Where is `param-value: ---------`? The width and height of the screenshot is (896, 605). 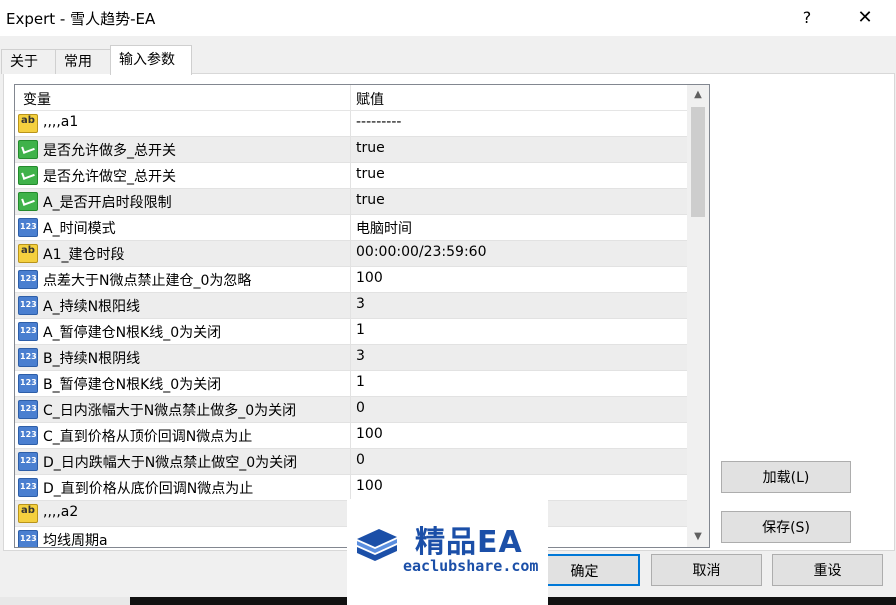
param-value: --------- is located at coordinates (378, 122).